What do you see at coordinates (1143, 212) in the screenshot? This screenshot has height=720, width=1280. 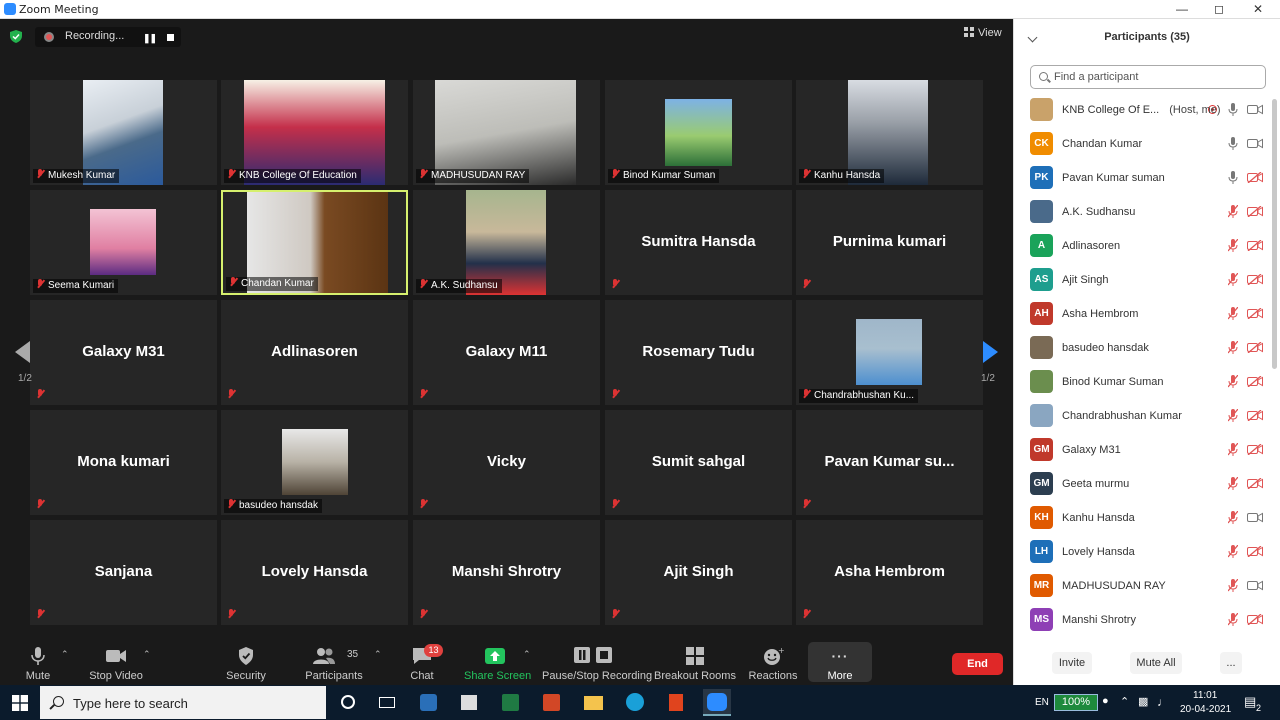 I see `participant-row: A.K. Sudhansu` at bounding box center [1143, 212].